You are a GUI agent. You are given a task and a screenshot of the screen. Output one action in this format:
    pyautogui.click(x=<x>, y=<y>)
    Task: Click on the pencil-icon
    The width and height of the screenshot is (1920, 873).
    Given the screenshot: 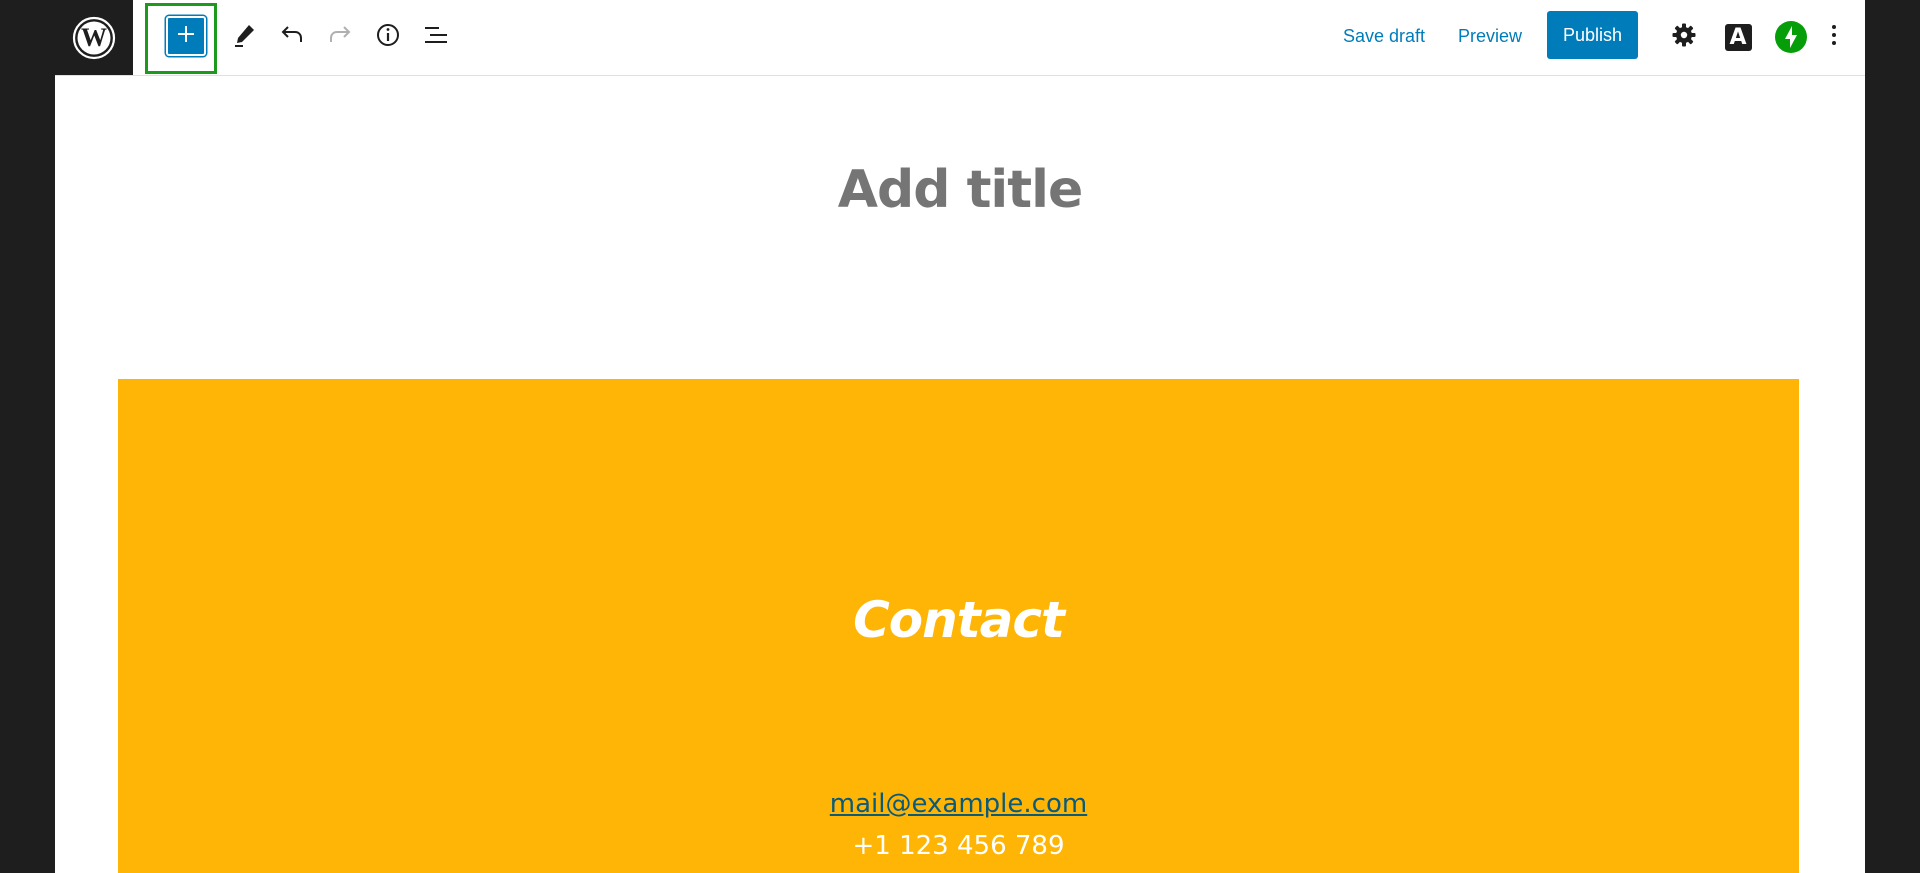 What is the action you would take?
    pyautogui.click(x=244, y=37)
    